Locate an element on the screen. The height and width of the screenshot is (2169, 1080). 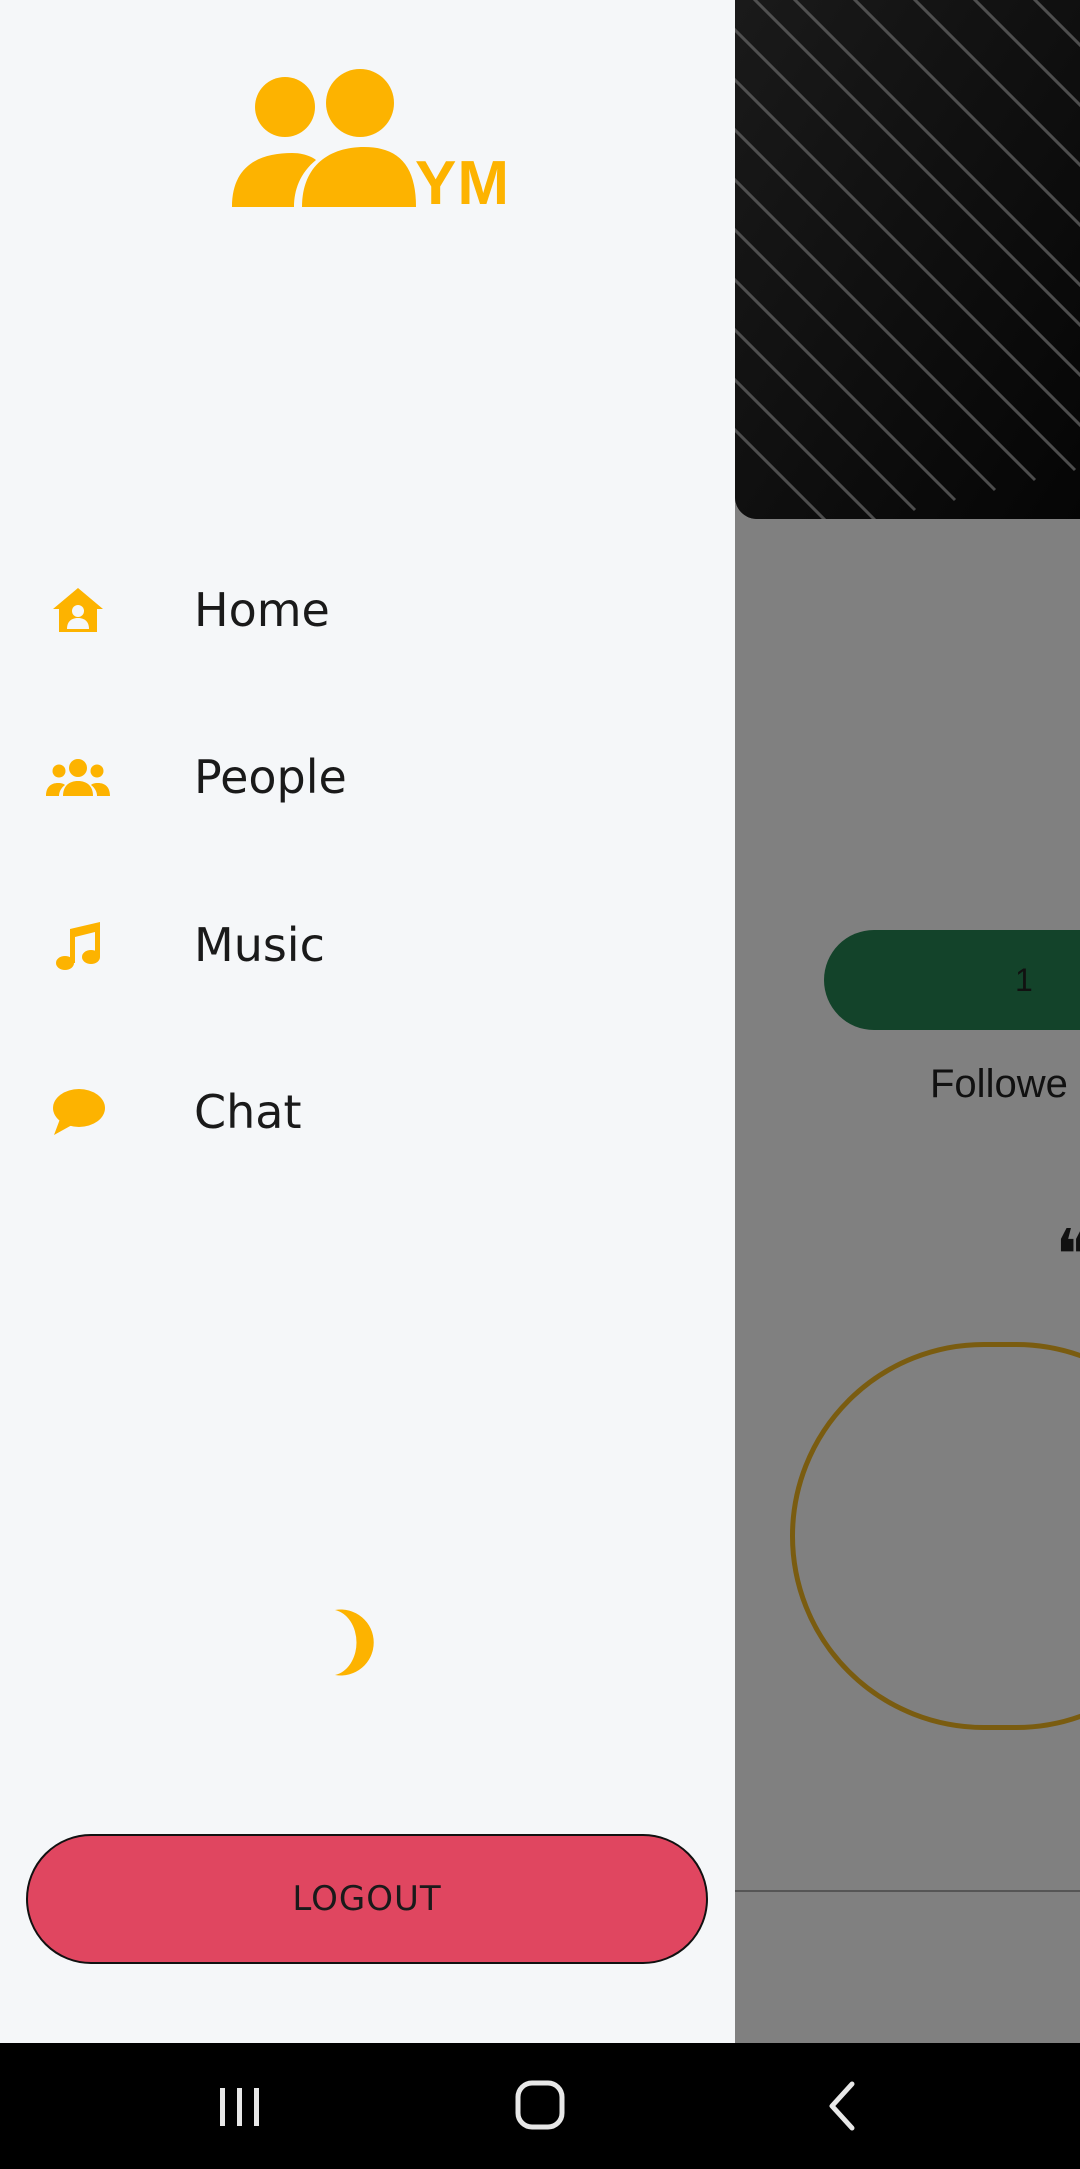
drawer-item-label: Chat is located at coordinates (248, 1112).